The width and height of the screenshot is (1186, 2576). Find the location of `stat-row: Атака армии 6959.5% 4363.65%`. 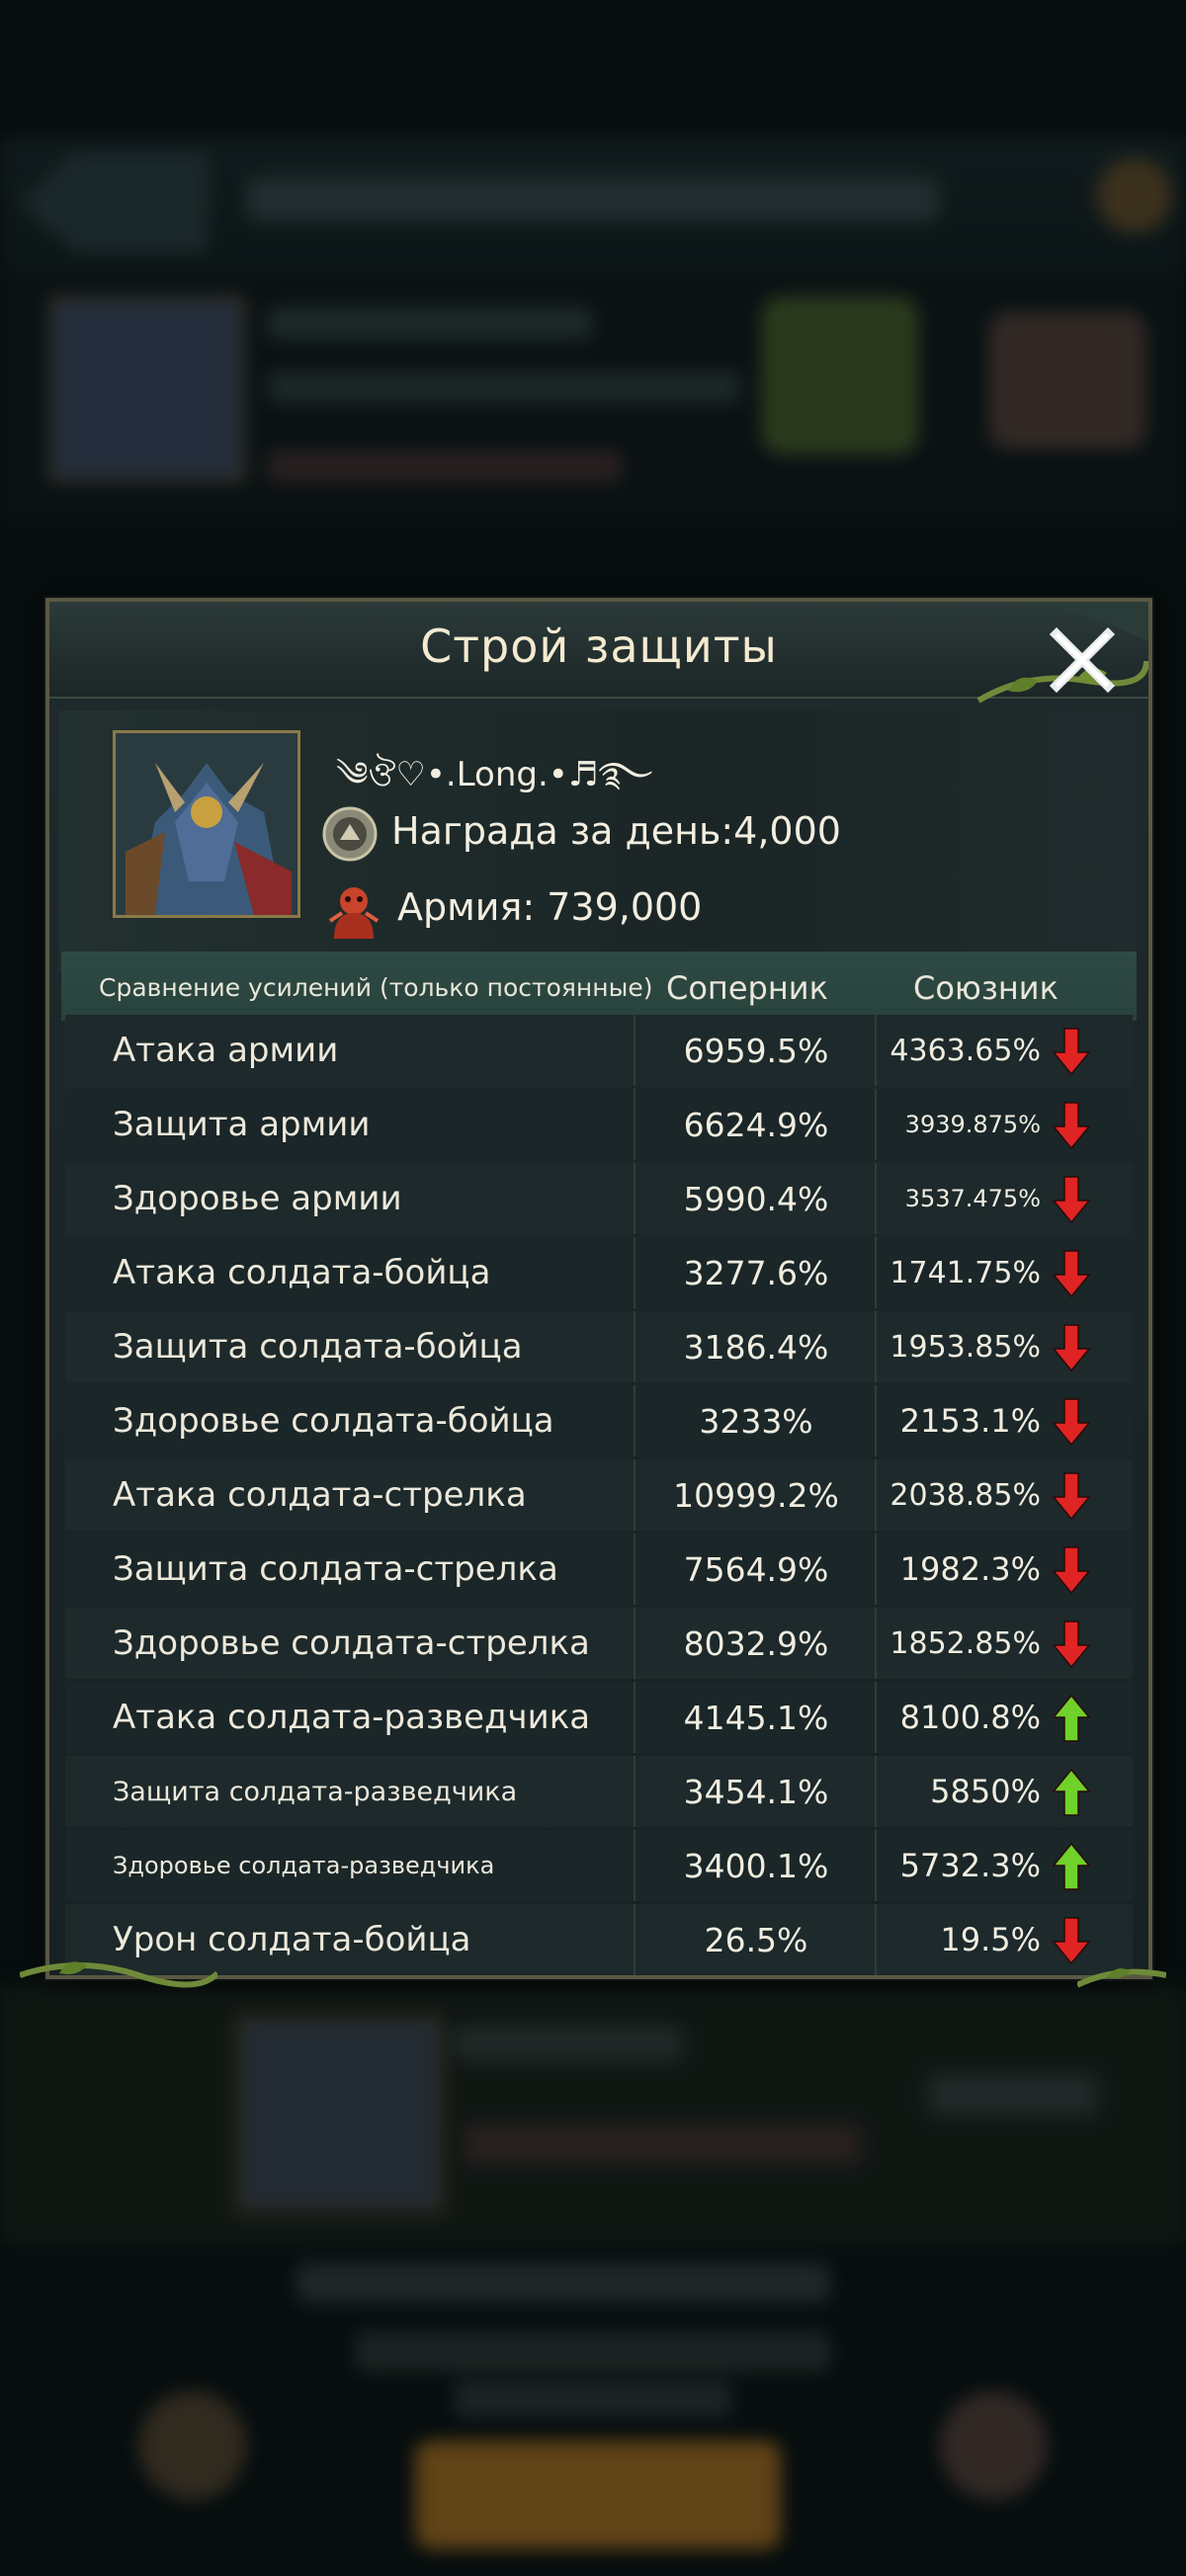

stat-row: Атака армии 6959.5% 4363.65% is located at coordinates (599, 1050).